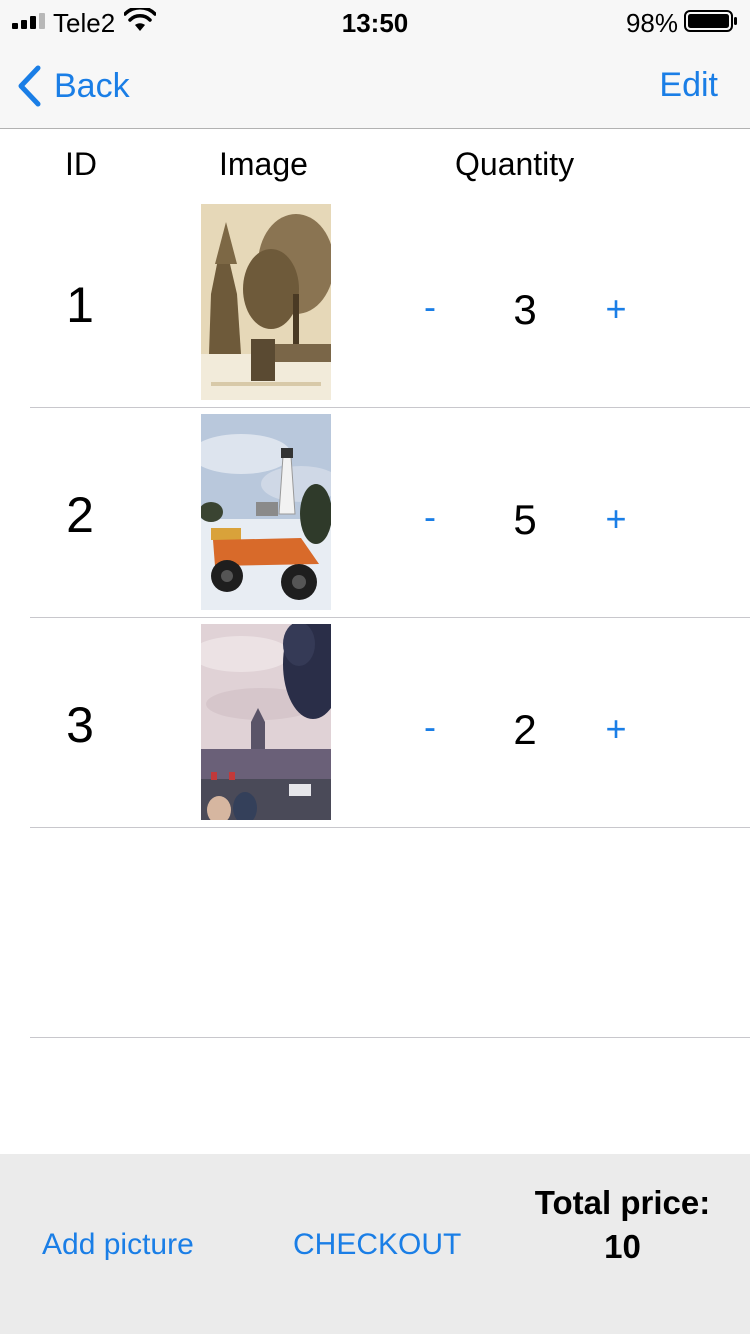 The width and height of the screenshot is (750, 1334). What do you see at coordinates (263, 164) in the screenshot?
I see `column-header-image: Image` at bounding box center [263, 164].